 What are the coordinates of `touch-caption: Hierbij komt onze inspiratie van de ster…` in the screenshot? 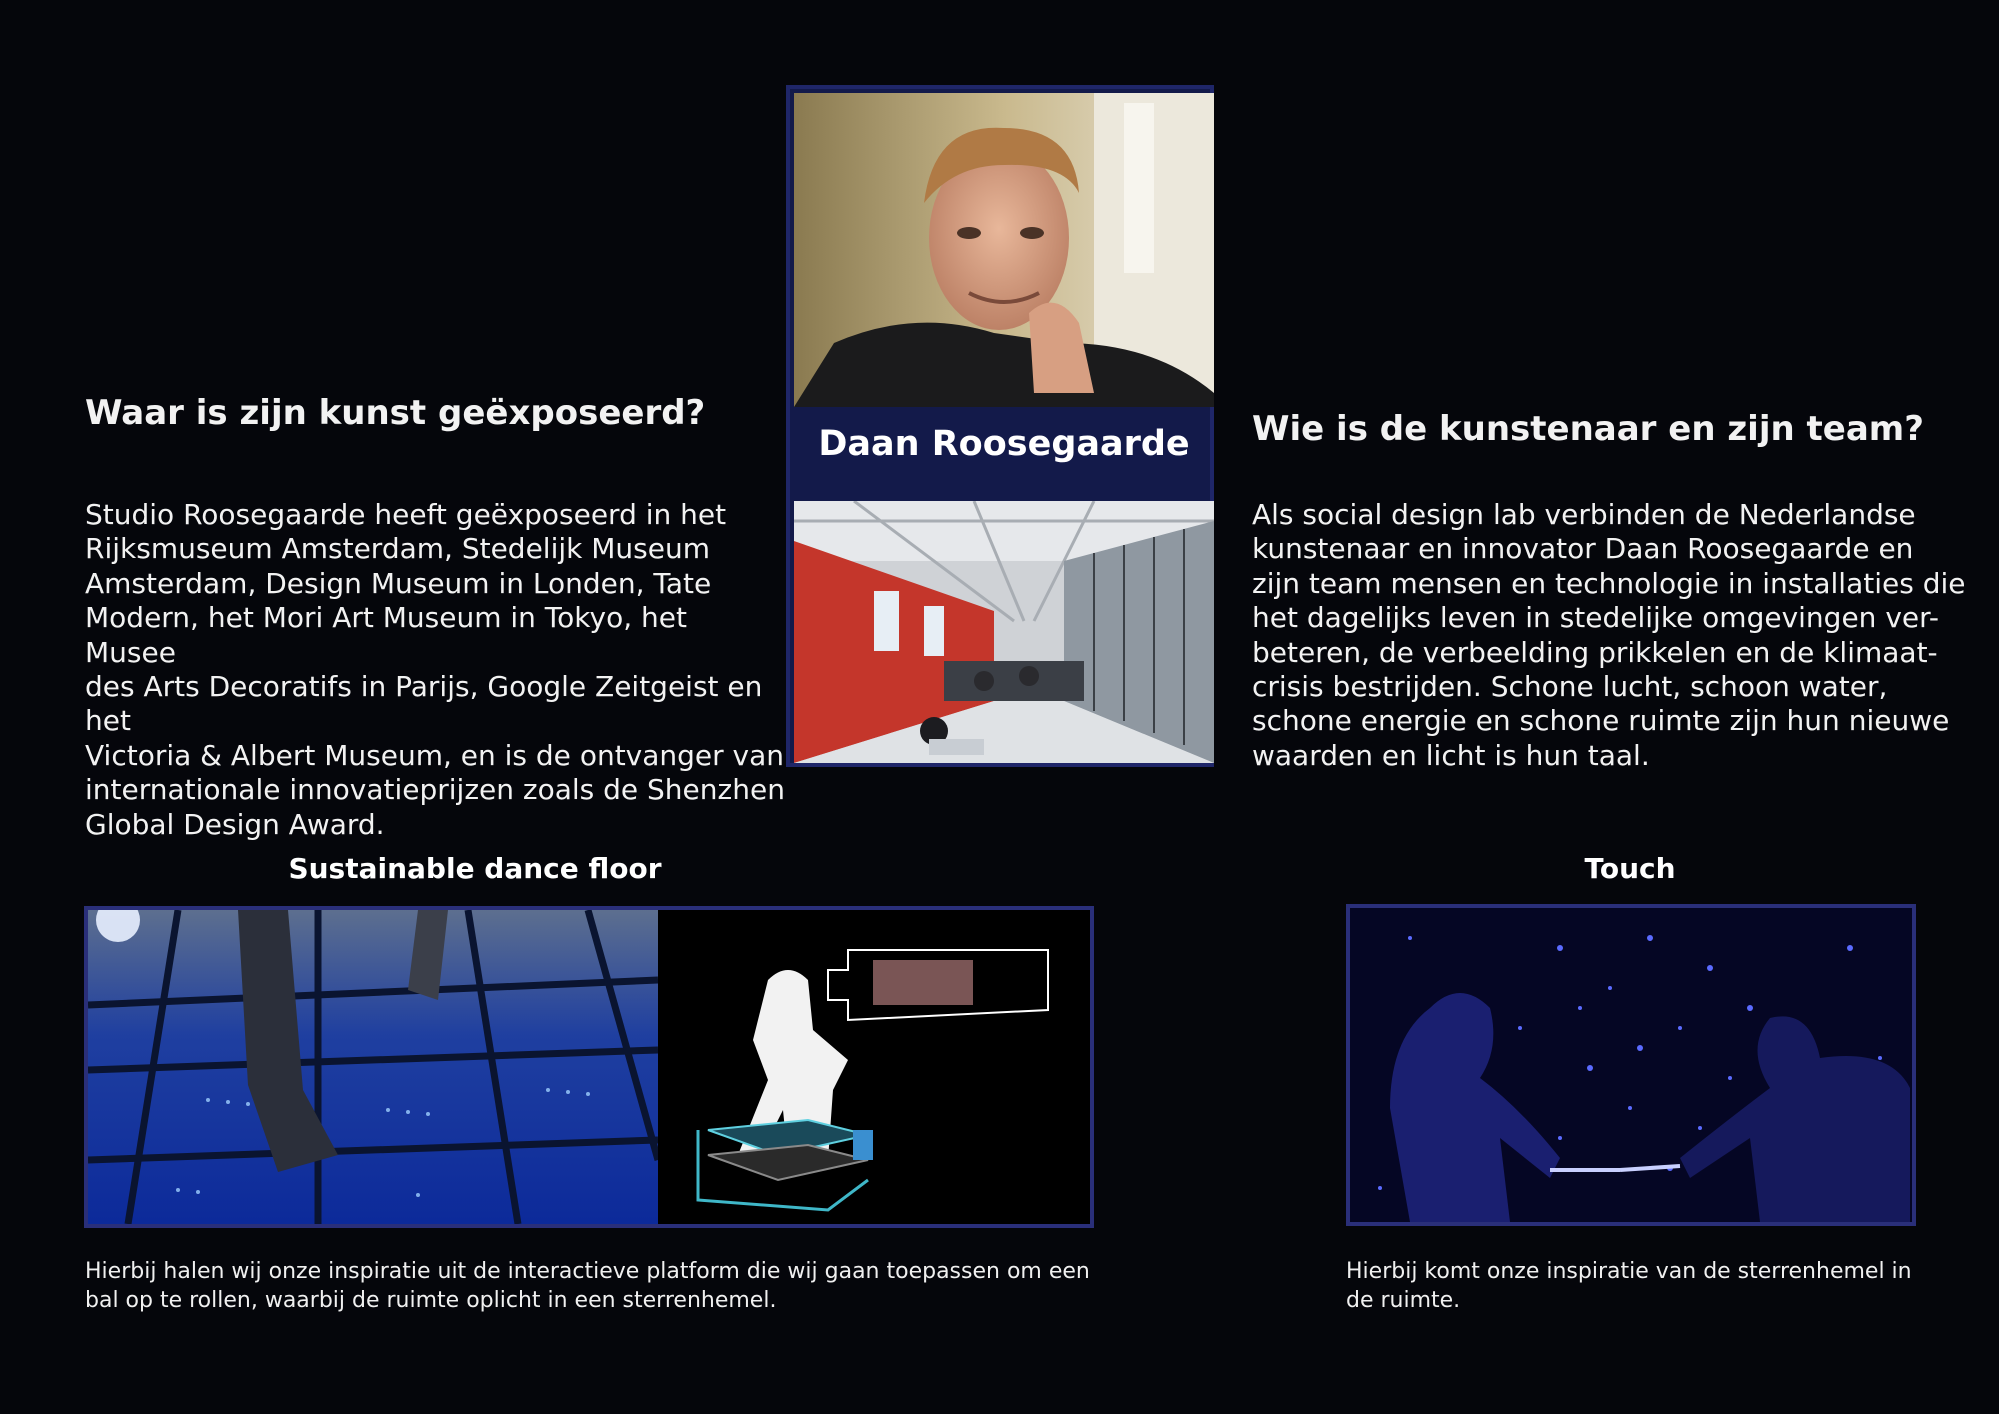 It's located at (1646, 1286).